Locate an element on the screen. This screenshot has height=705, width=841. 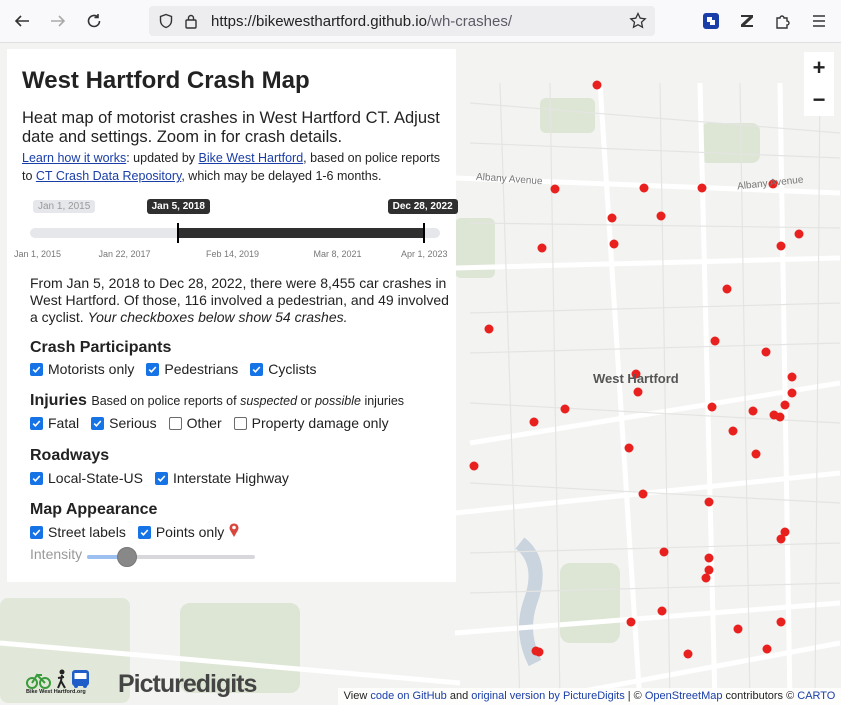
lock-icon is located at coordinates (191, 23).